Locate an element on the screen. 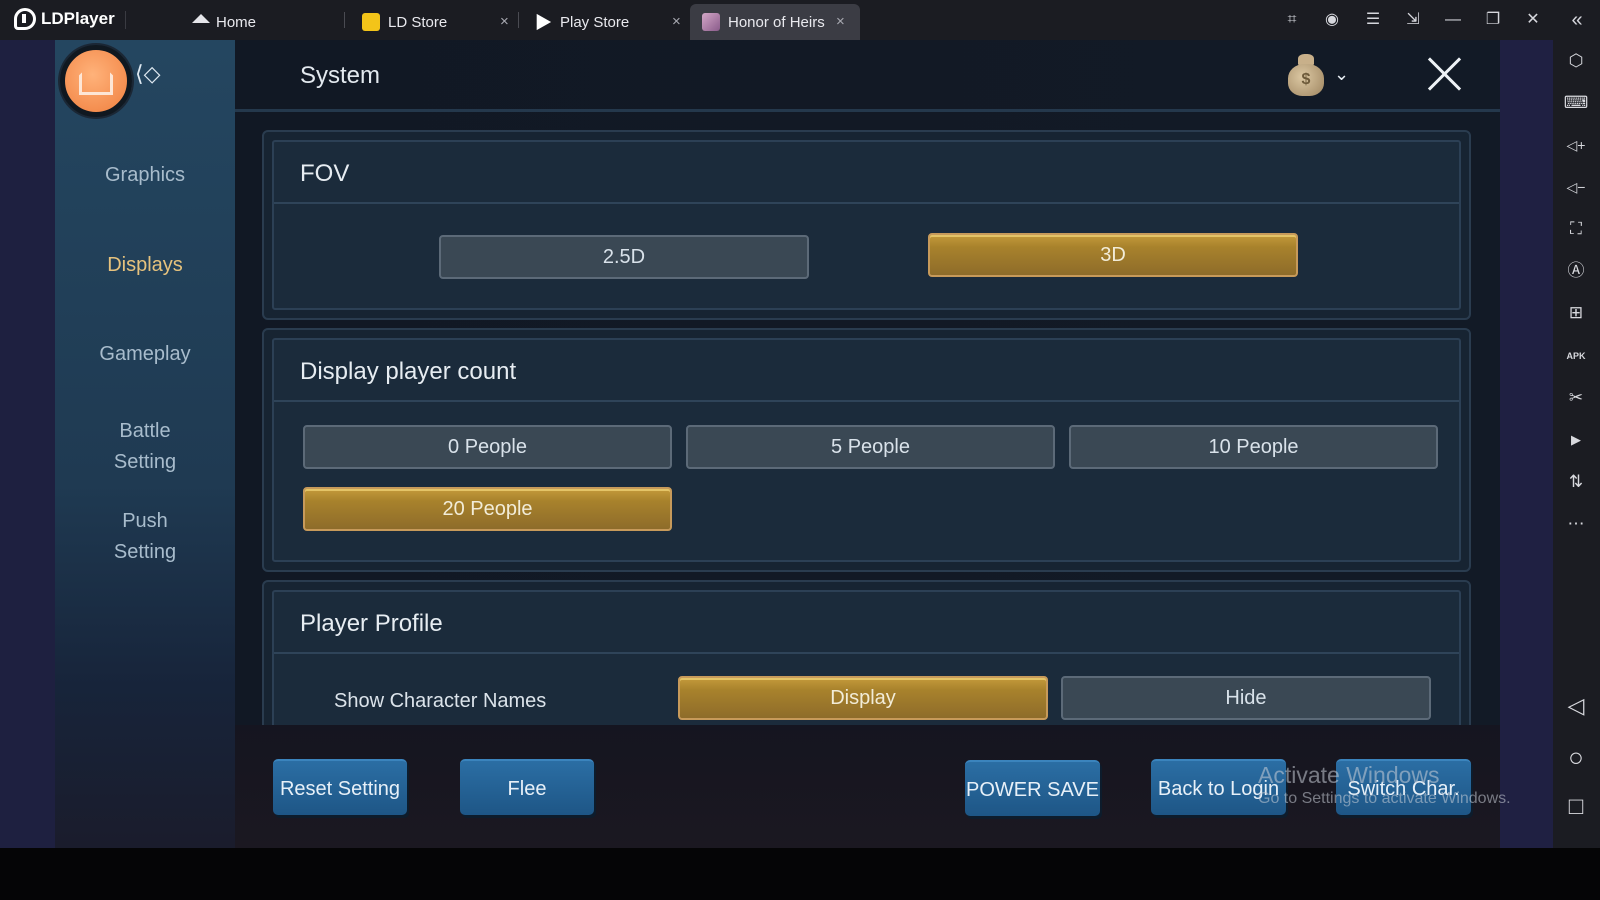 The image size is (1600, 900). section-title: Display player count is located at coordinates (408, 371).